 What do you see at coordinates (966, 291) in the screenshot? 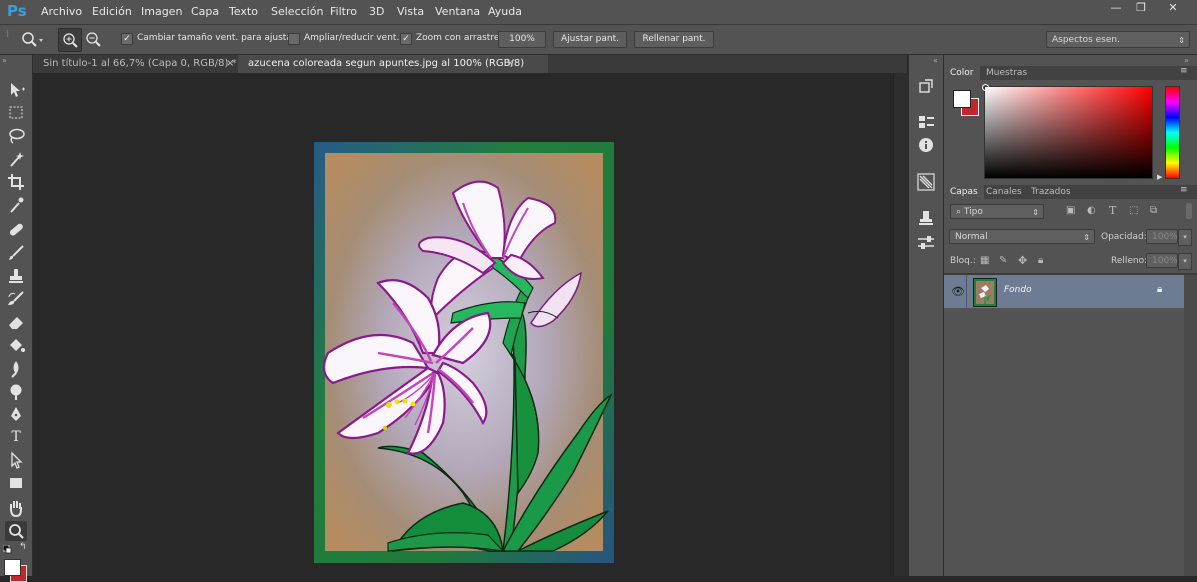
I see `divider` at bounding box center [966, 291].